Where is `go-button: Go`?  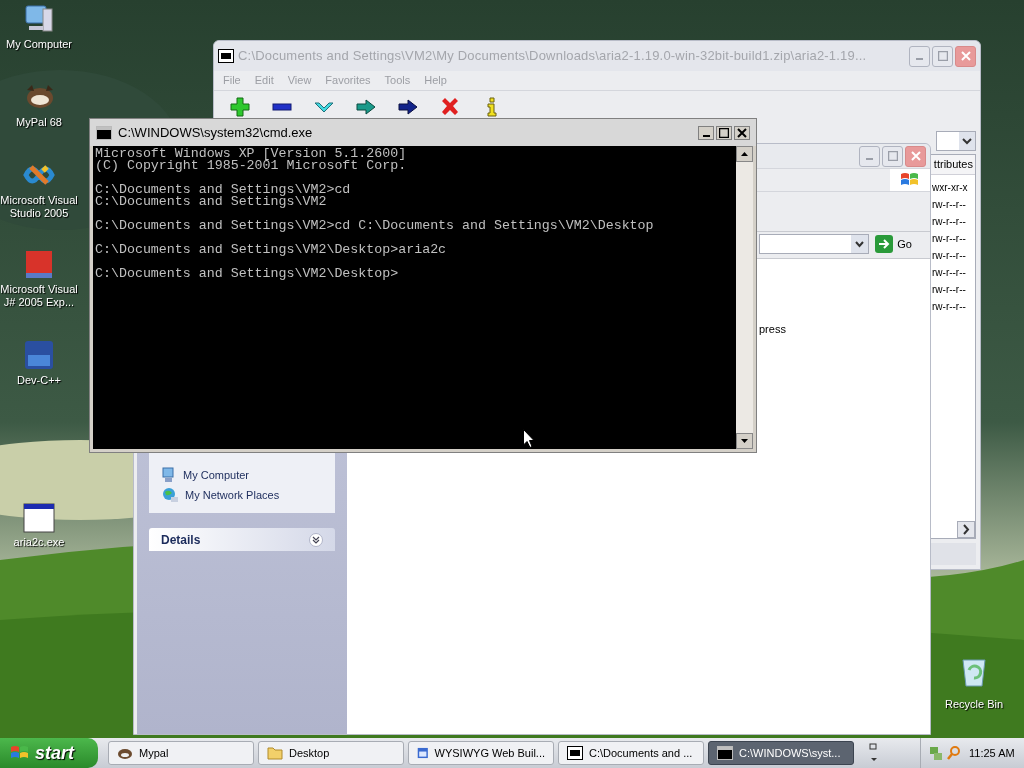
go-button: Go is located at coordinates (900, 244).